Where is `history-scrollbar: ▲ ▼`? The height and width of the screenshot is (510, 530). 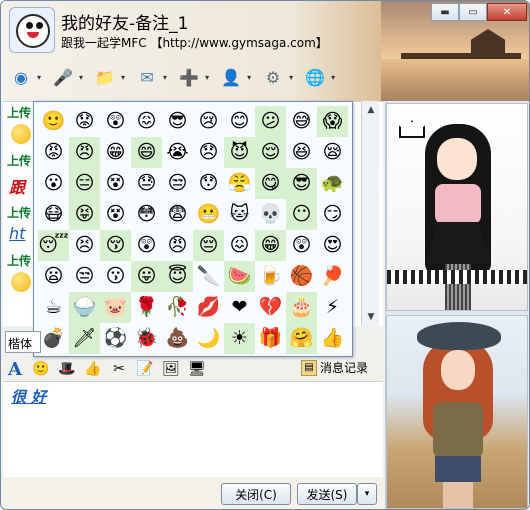
history-scrollbar: ▲ ▼ is located at coordinates (370, 213).